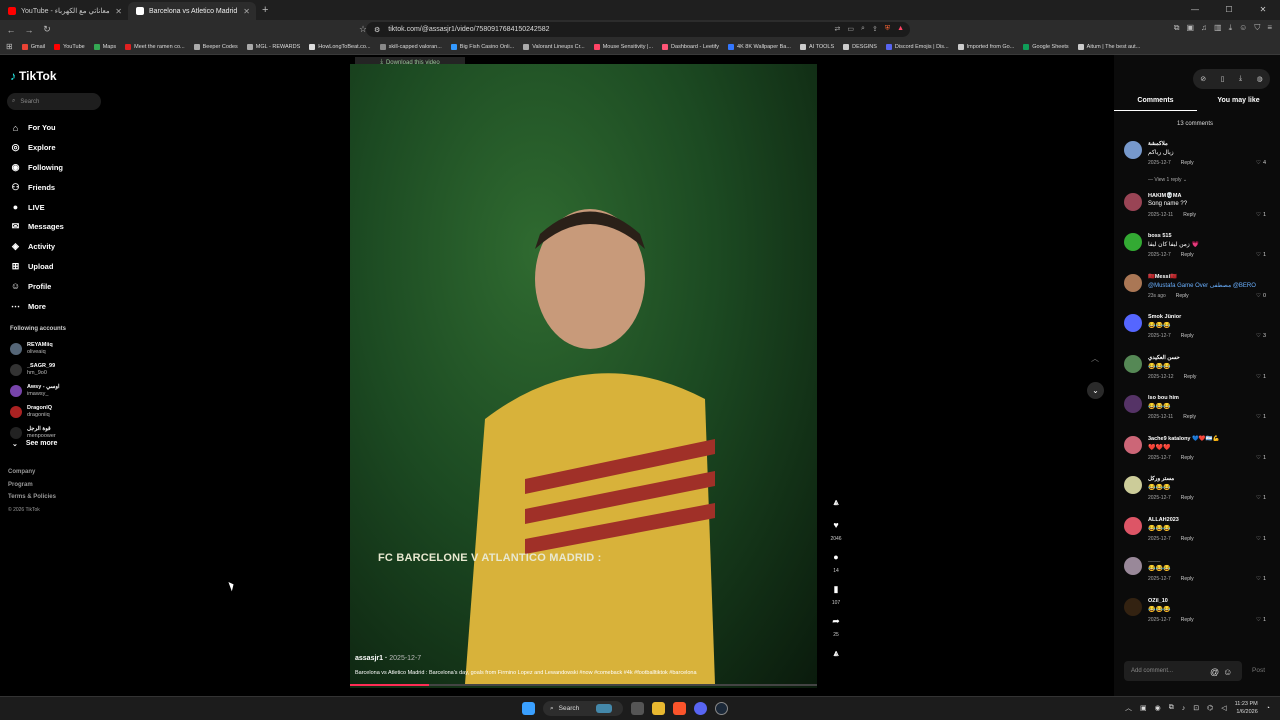 The height and width of the screenshot is (720, 1280). What do you see at coordinates (1238, 103) in the screenshot?
I see `tab-you-may-like: You may like` at bounding box center [1238, 103].